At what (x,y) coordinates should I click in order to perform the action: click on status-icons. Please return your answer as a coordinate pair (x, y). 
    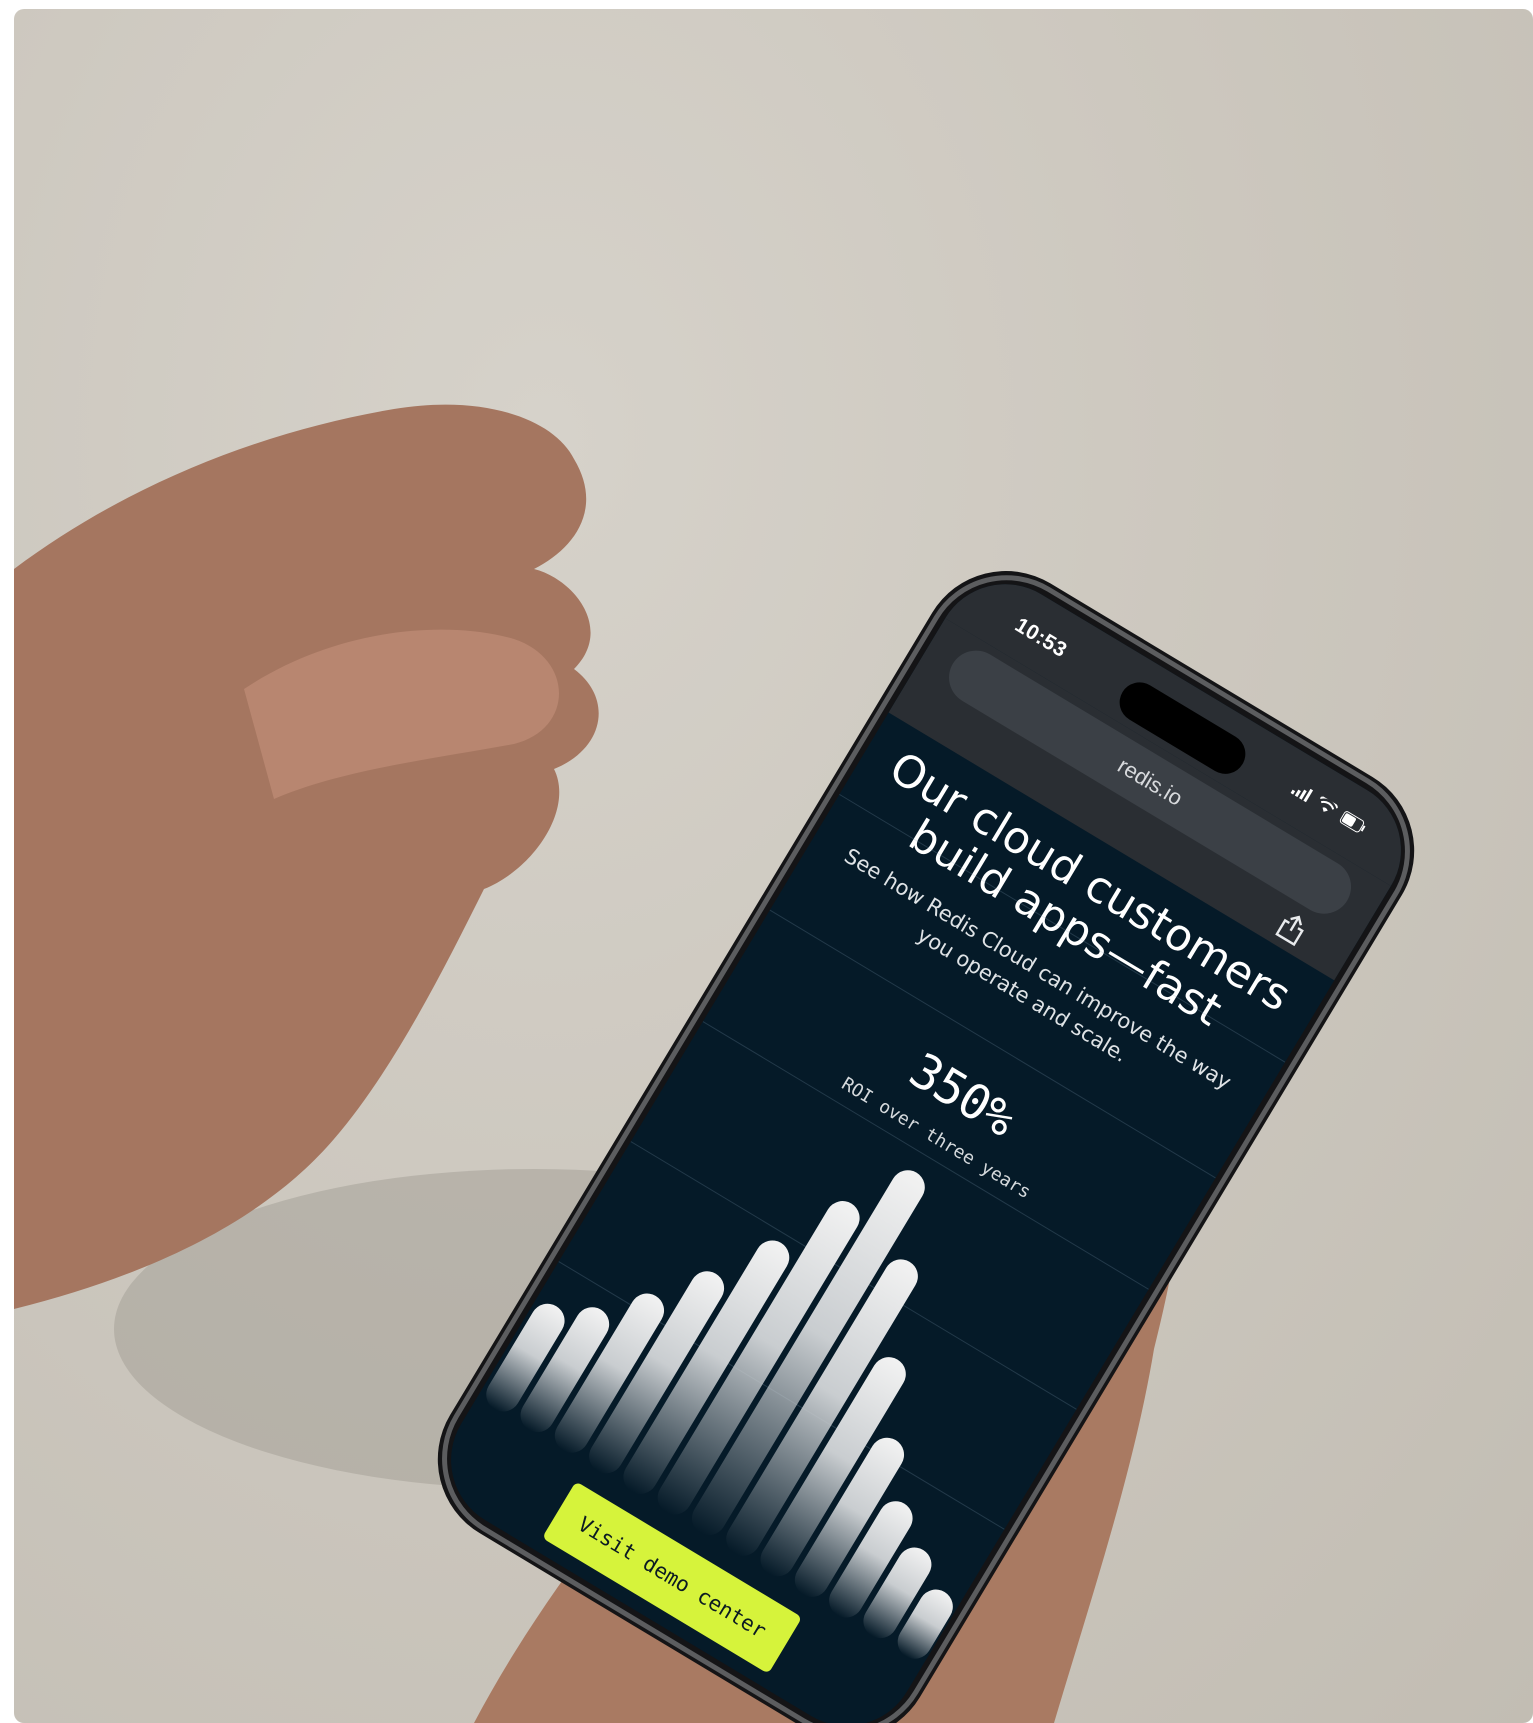
    Looking at the image, I should click on (1328, 808).